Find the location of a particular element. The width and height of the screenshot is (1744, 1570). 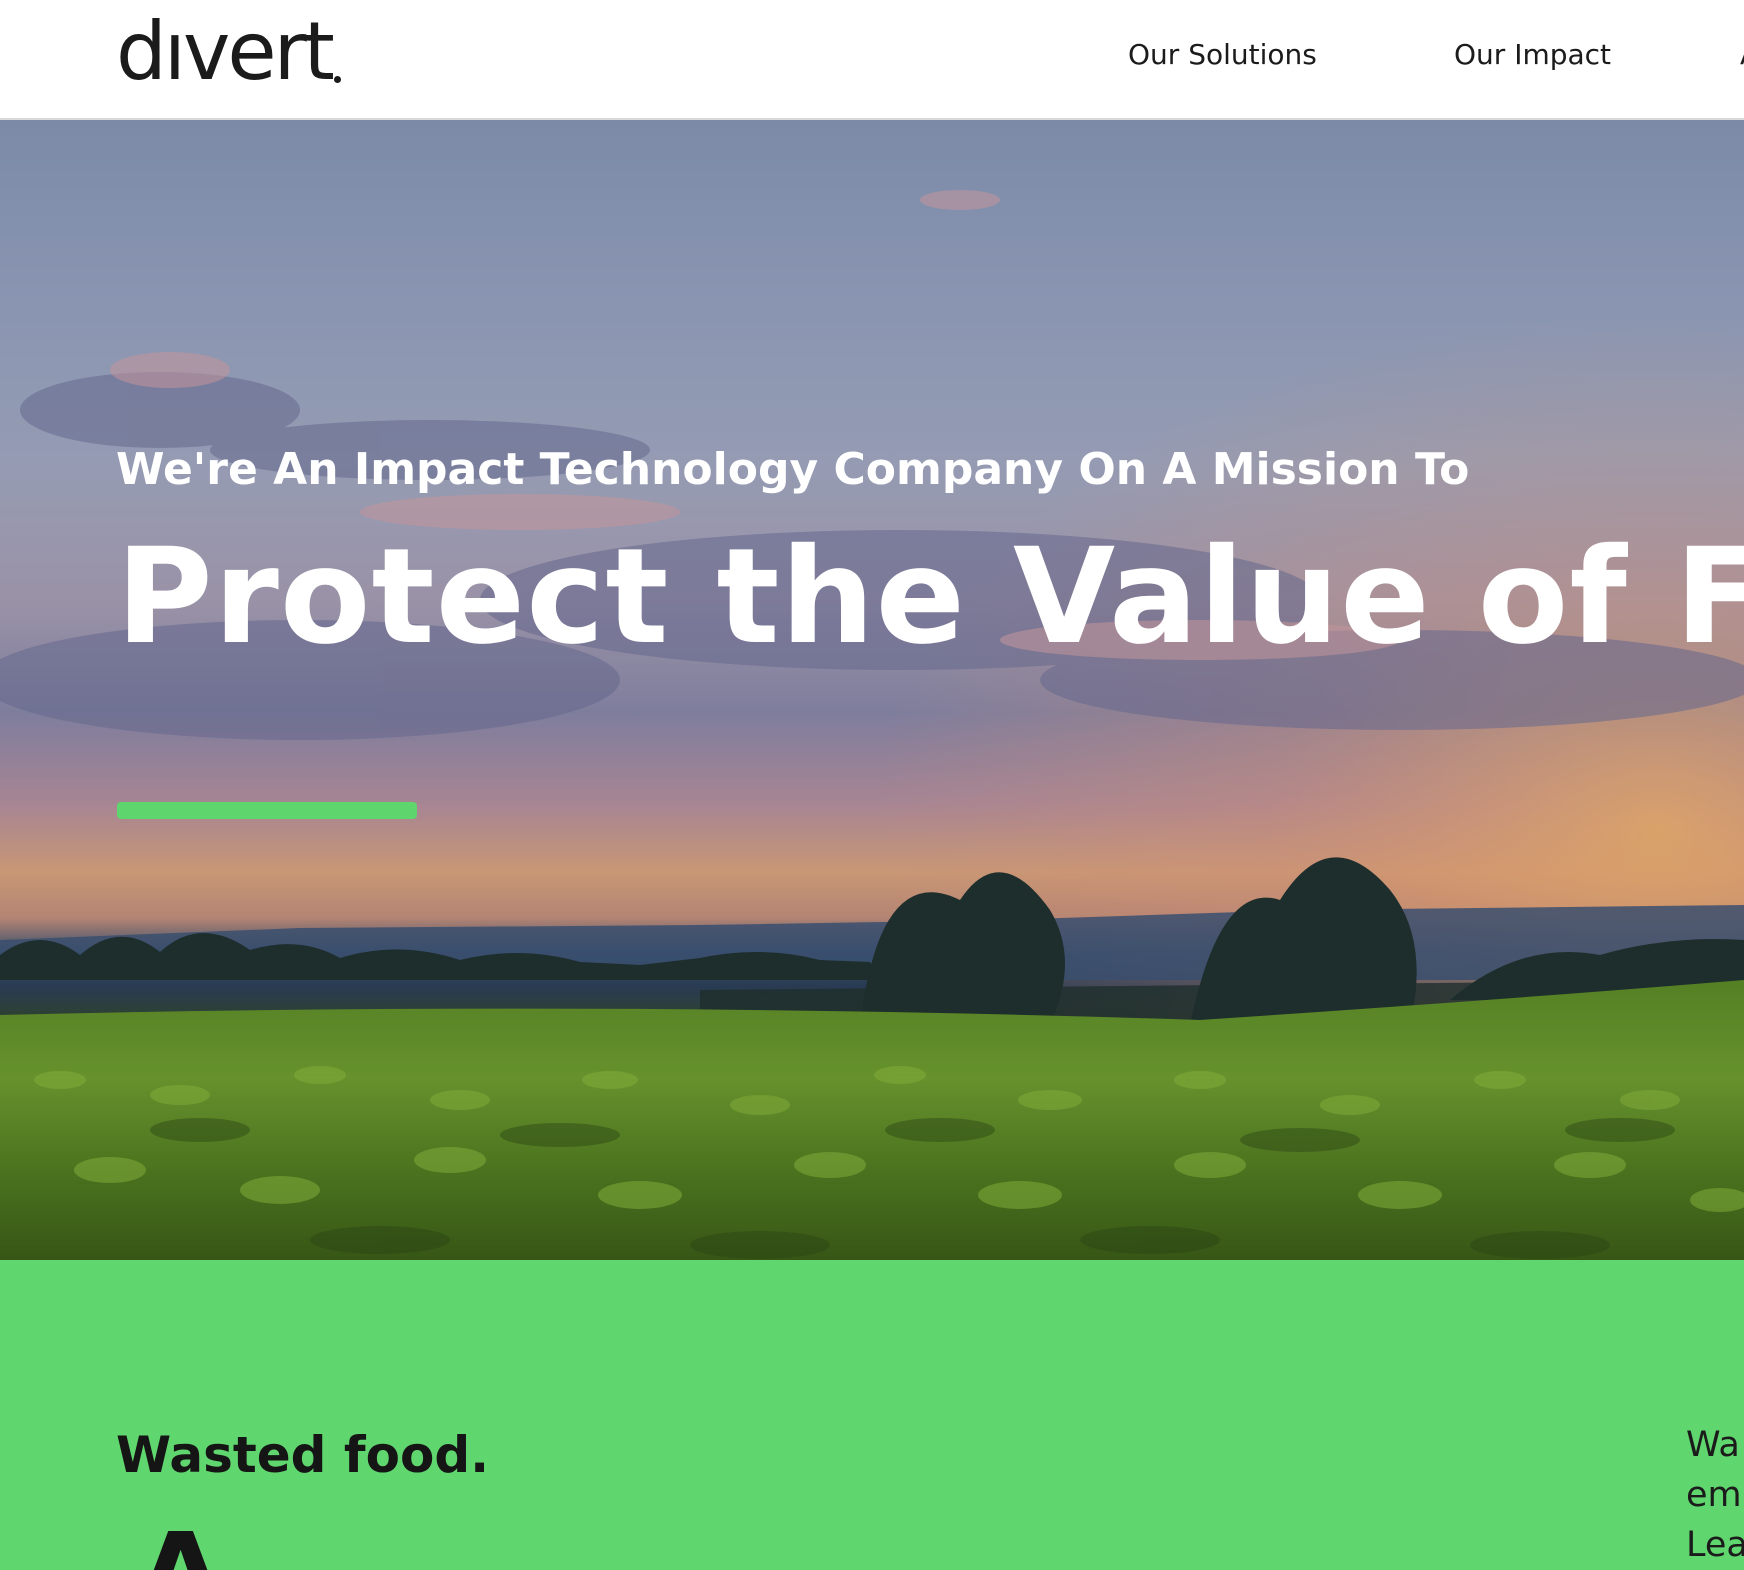

intro-side-line: emi is located at coordinates (1715, 1495).